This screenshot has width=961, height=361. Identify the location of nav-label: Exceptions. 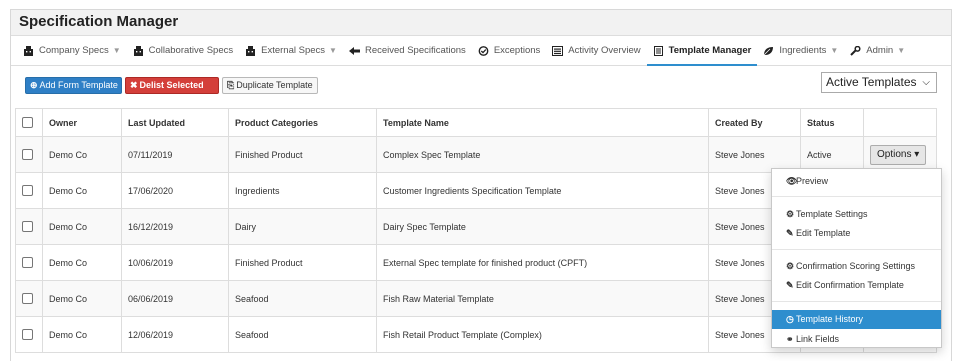
(517, 50).